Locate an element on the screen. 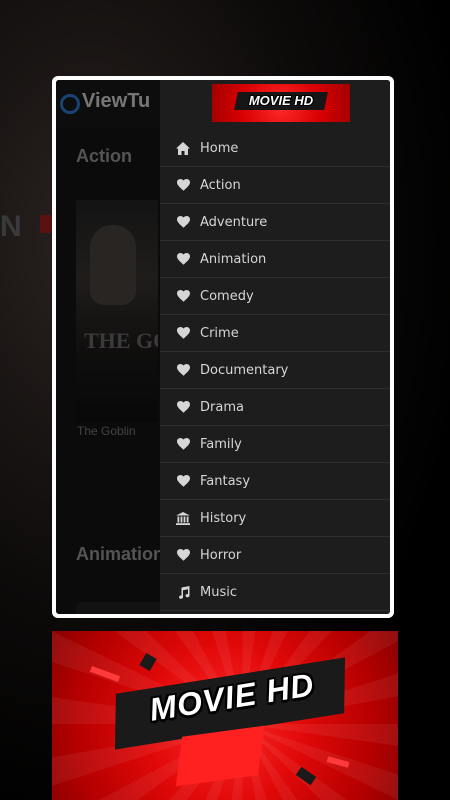 The height and width of the screenshot is (800, 450). menu-item-adventure: Adventure is located at coordinates (275, 222).